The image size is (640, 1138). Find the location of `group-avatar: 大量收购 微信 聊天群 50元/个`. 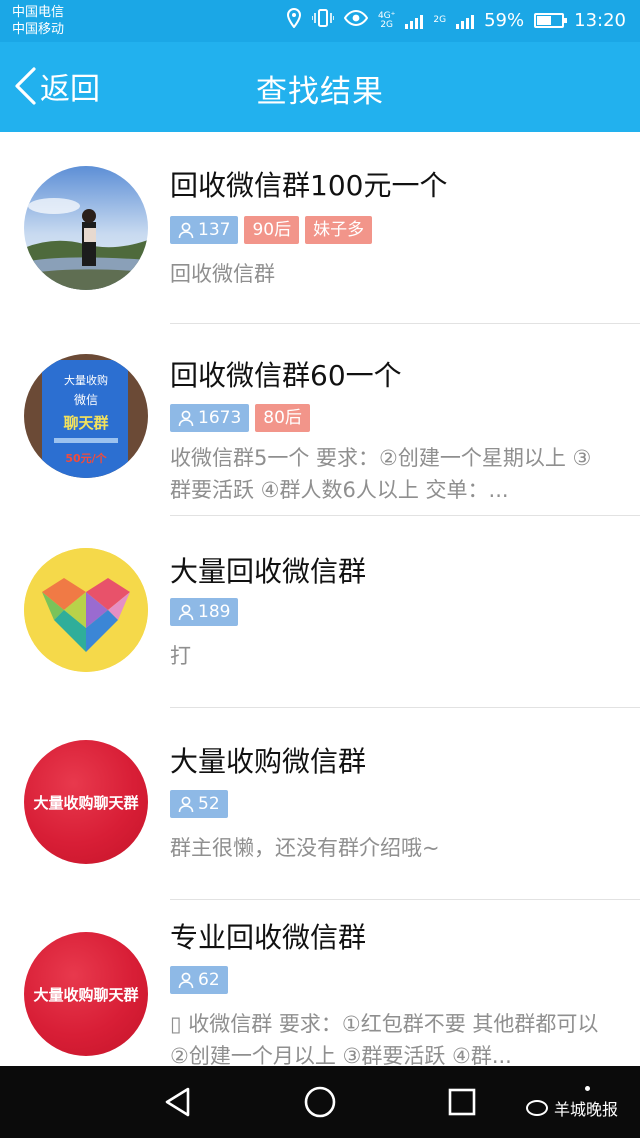

group-avatar: 大量收购 微信 聊天群 50元/个 is located at coordinates (86, 416).